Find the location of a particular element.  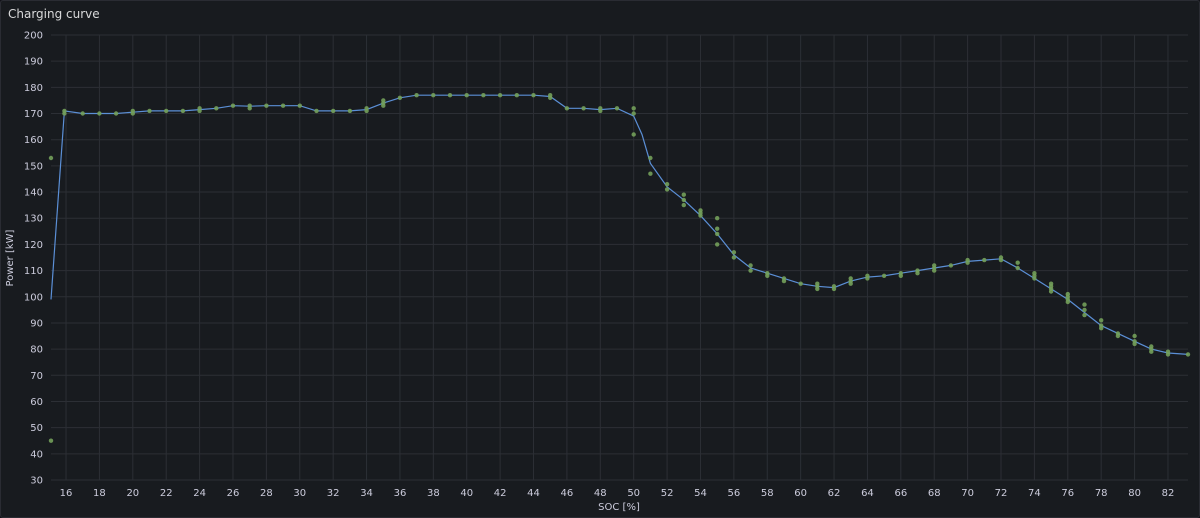

x-tick-label: 60 is located at coordinates (800, 493).